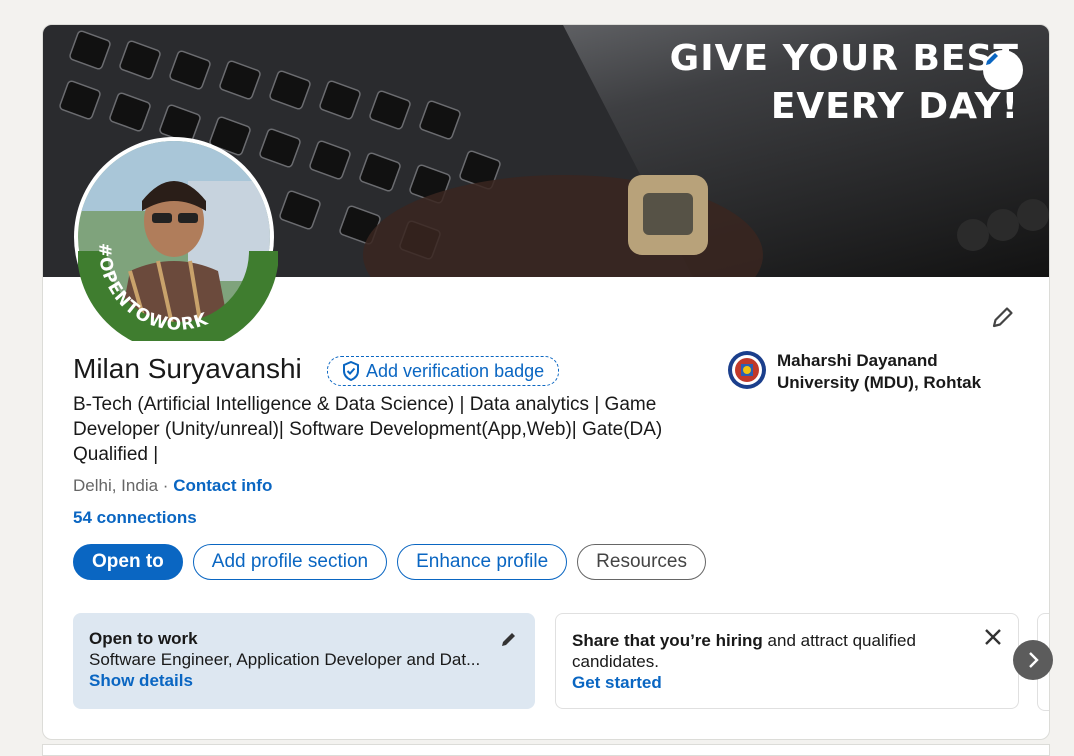  Describe the element at coordinates (143, 638) in the screenshot. I see `open-to-work-title: Open to work` at that location.